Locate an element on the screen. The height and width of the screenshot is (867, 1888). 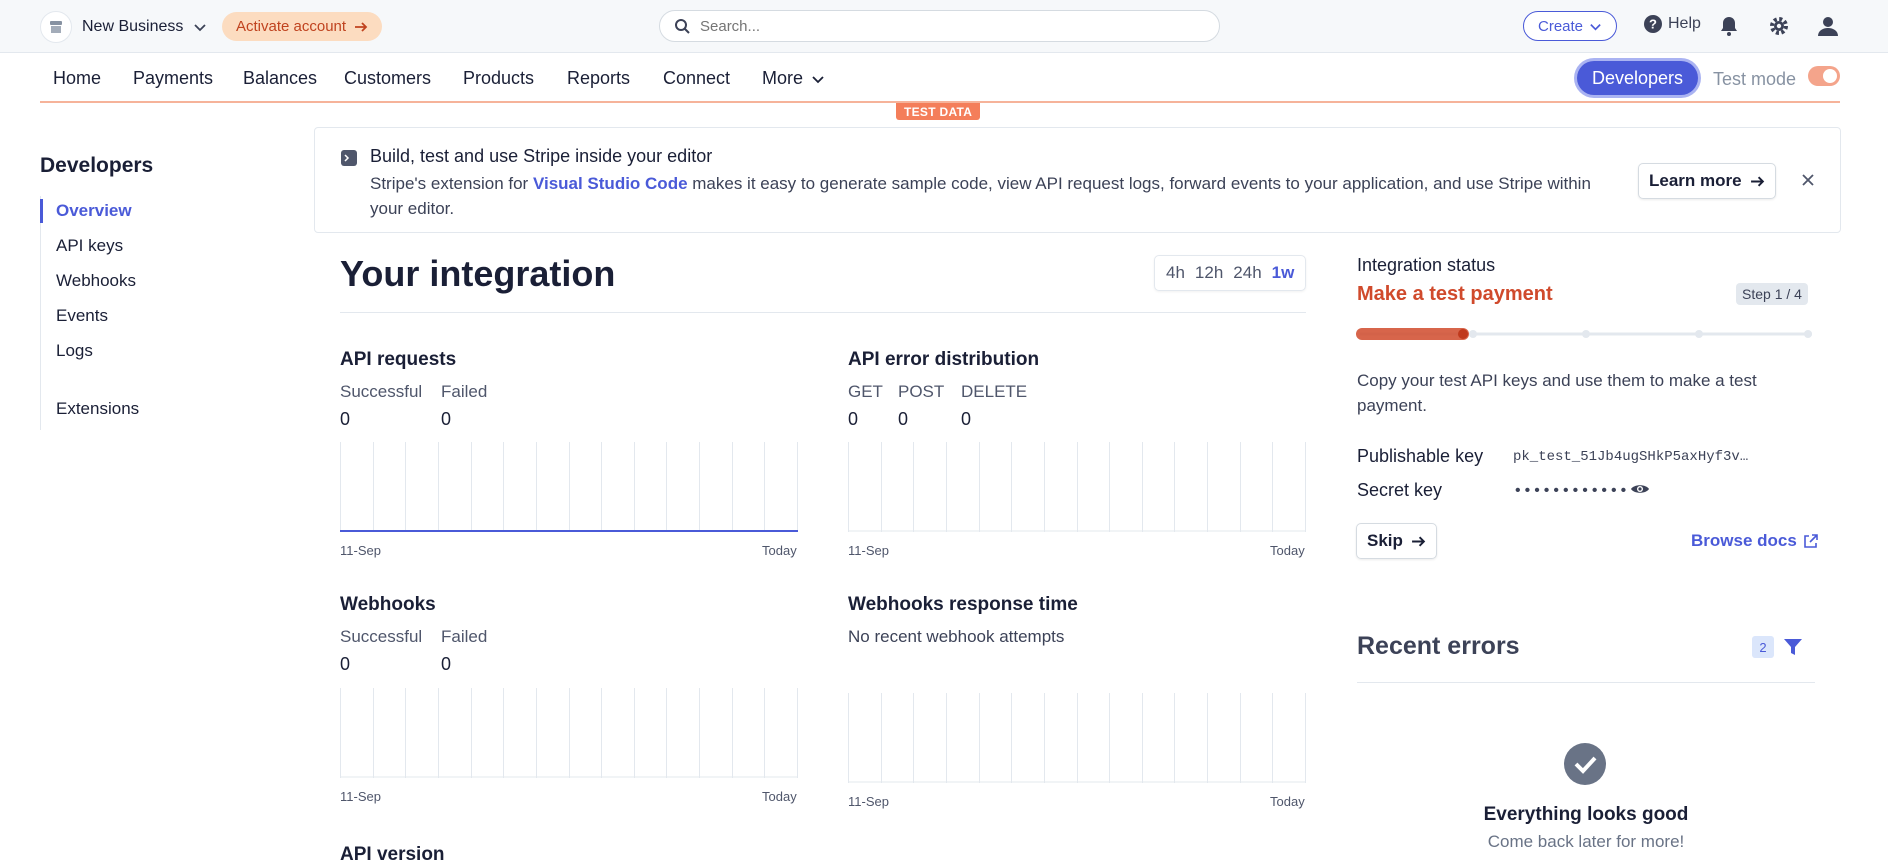
progress-current-dot is located at coordinates (1463, 334).